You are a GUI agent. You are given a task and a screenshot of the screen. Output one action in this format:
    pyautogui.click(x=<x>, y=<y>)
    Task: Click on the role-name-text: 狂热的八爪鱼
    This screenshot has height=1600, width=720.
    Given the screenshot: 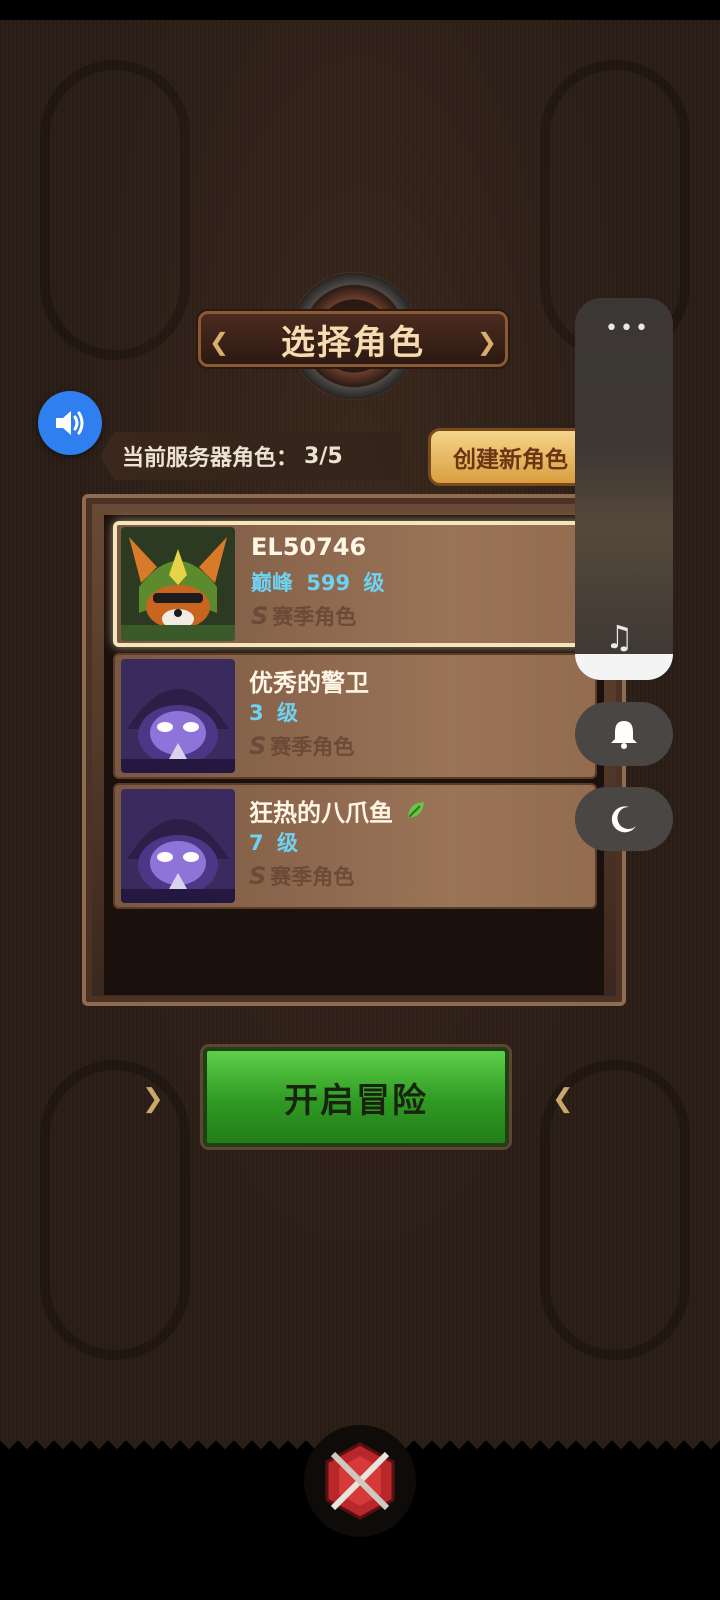 What is the action you would take?
    pyautogui.click(x=321, y=813)
    